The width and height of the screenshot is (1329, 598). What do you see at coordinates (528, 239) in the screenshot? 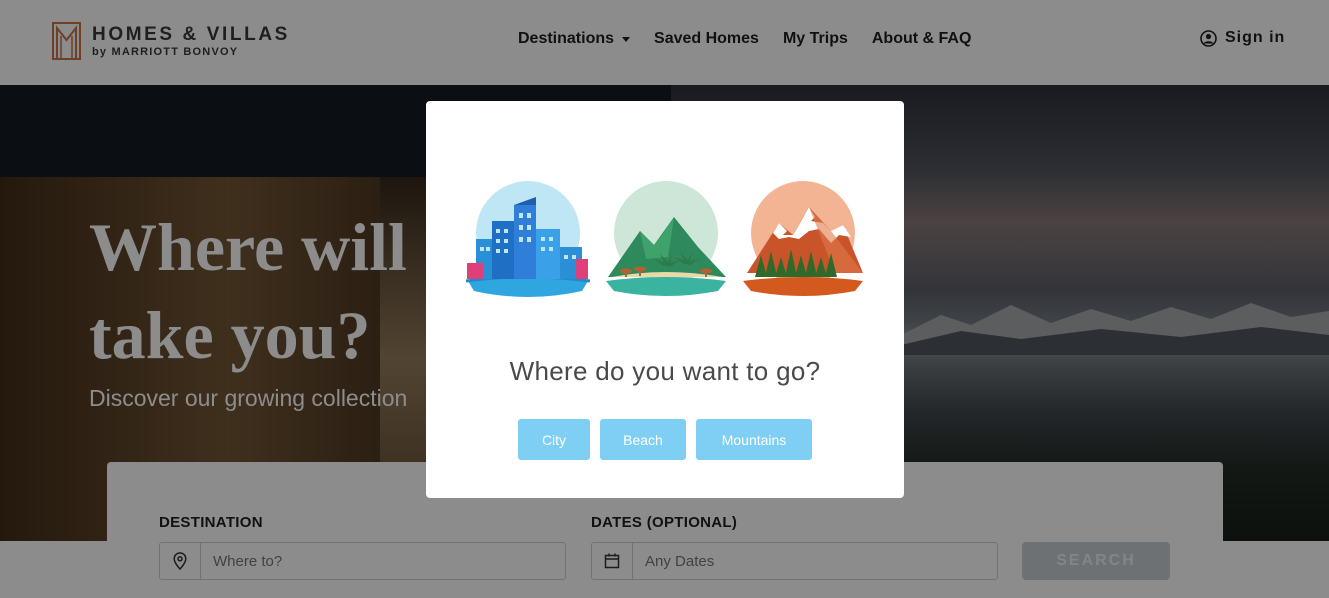
I see `city-illustration-icon` at bounding box center [528, 239].